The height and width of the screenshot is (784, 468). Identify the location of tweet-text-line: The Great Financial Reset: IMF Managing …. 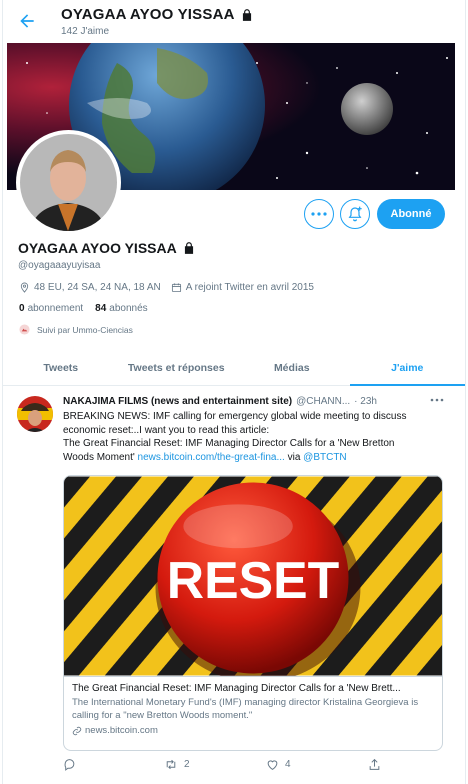
(229, 443).